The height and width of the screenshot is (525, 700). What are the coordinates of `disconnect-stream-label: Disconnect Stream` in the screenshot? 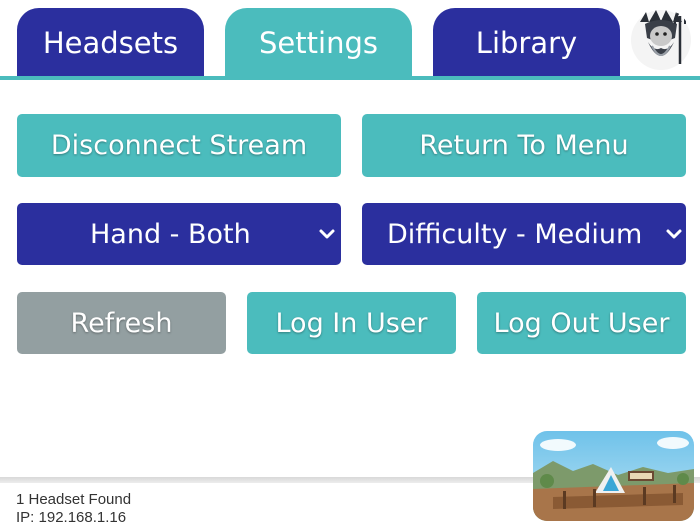 It's located at (179, 145).